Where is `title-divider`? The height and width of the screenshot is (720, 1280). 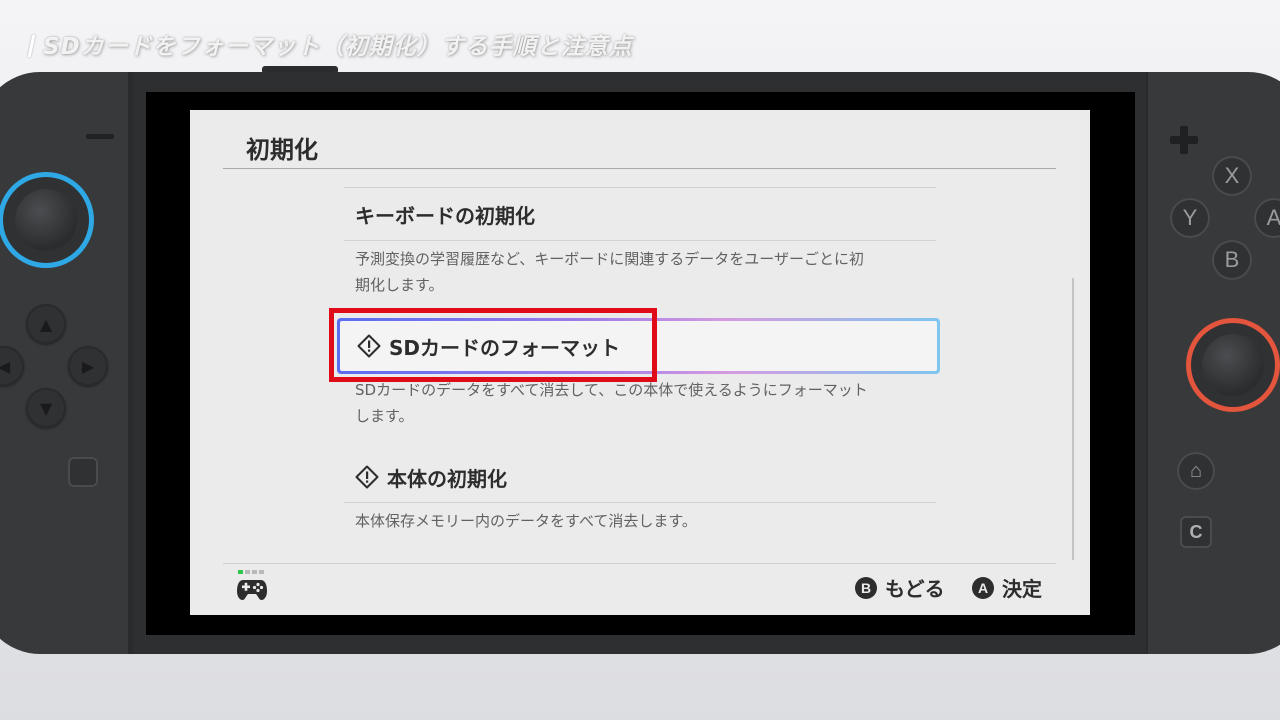 title-divider is located at coordinates (639, 168).